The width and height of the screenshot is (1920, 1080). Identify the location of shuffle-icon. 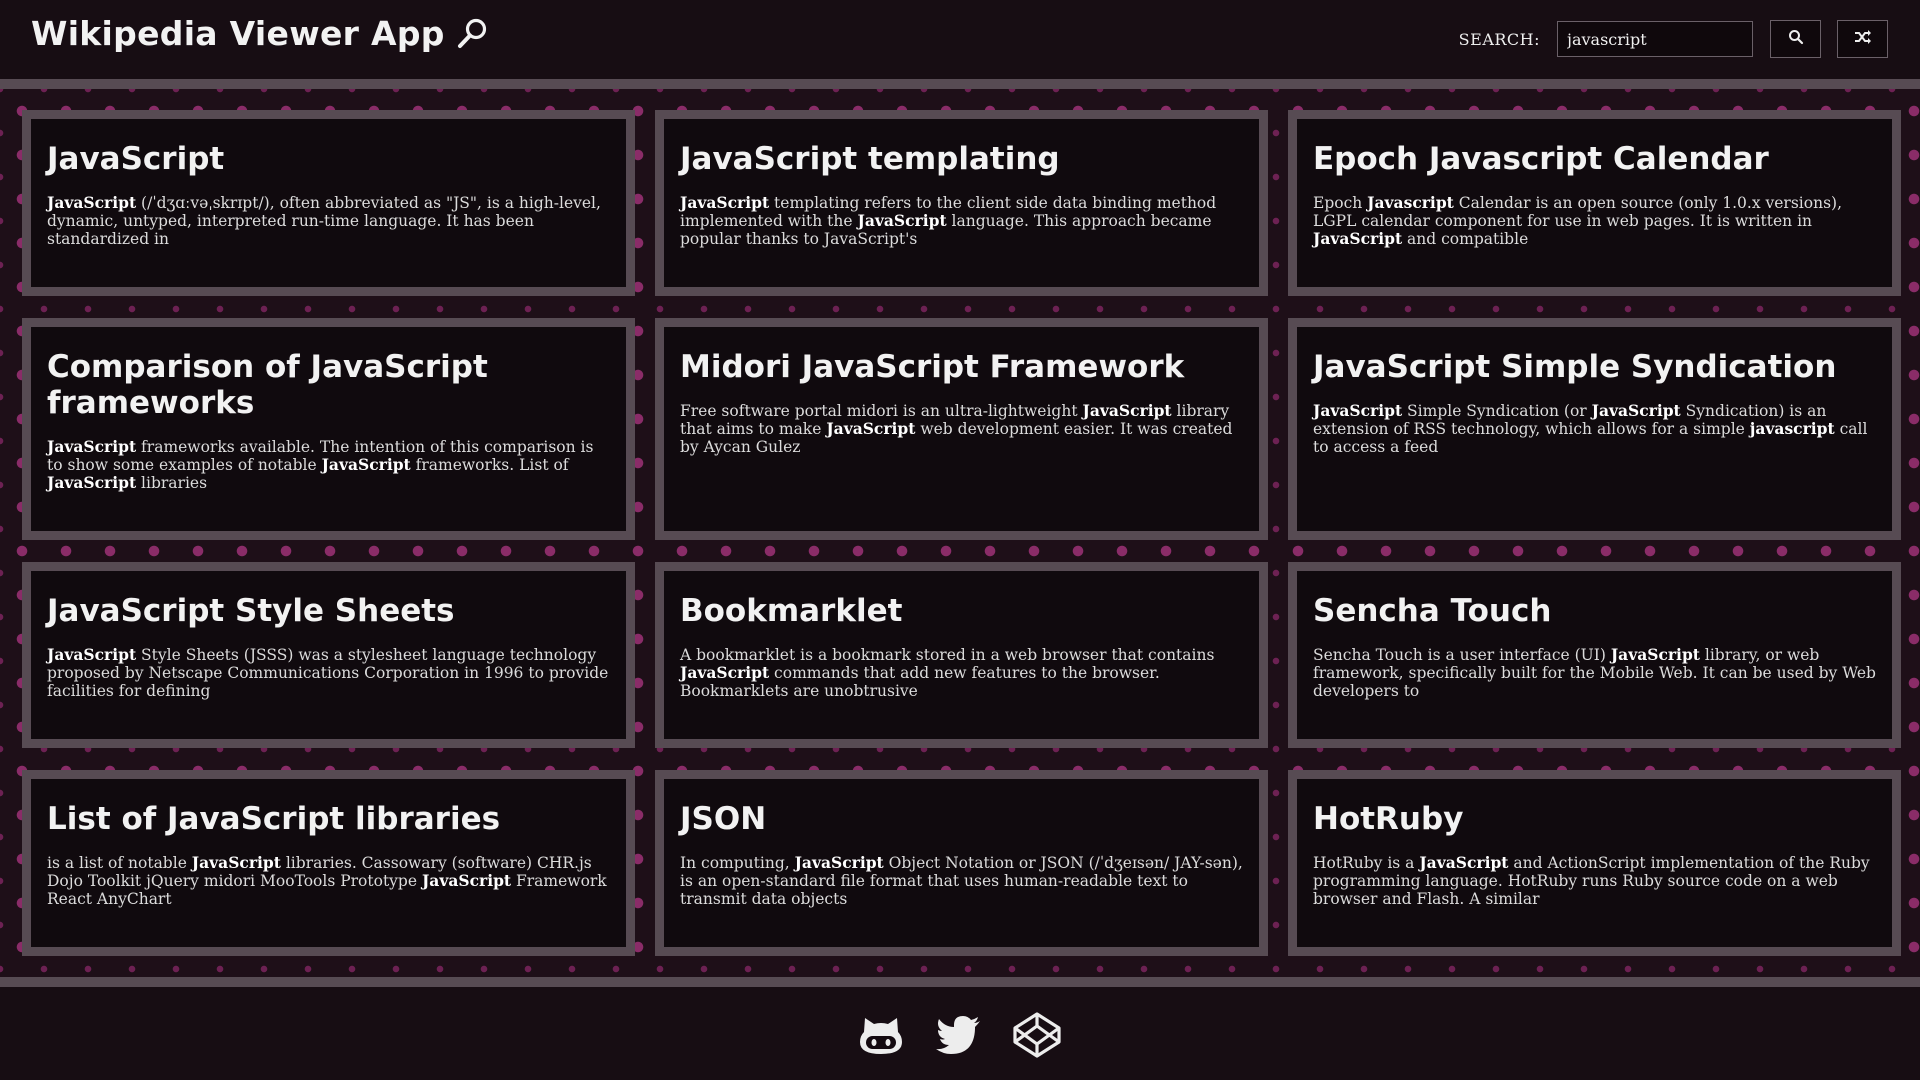
(1863, 39).